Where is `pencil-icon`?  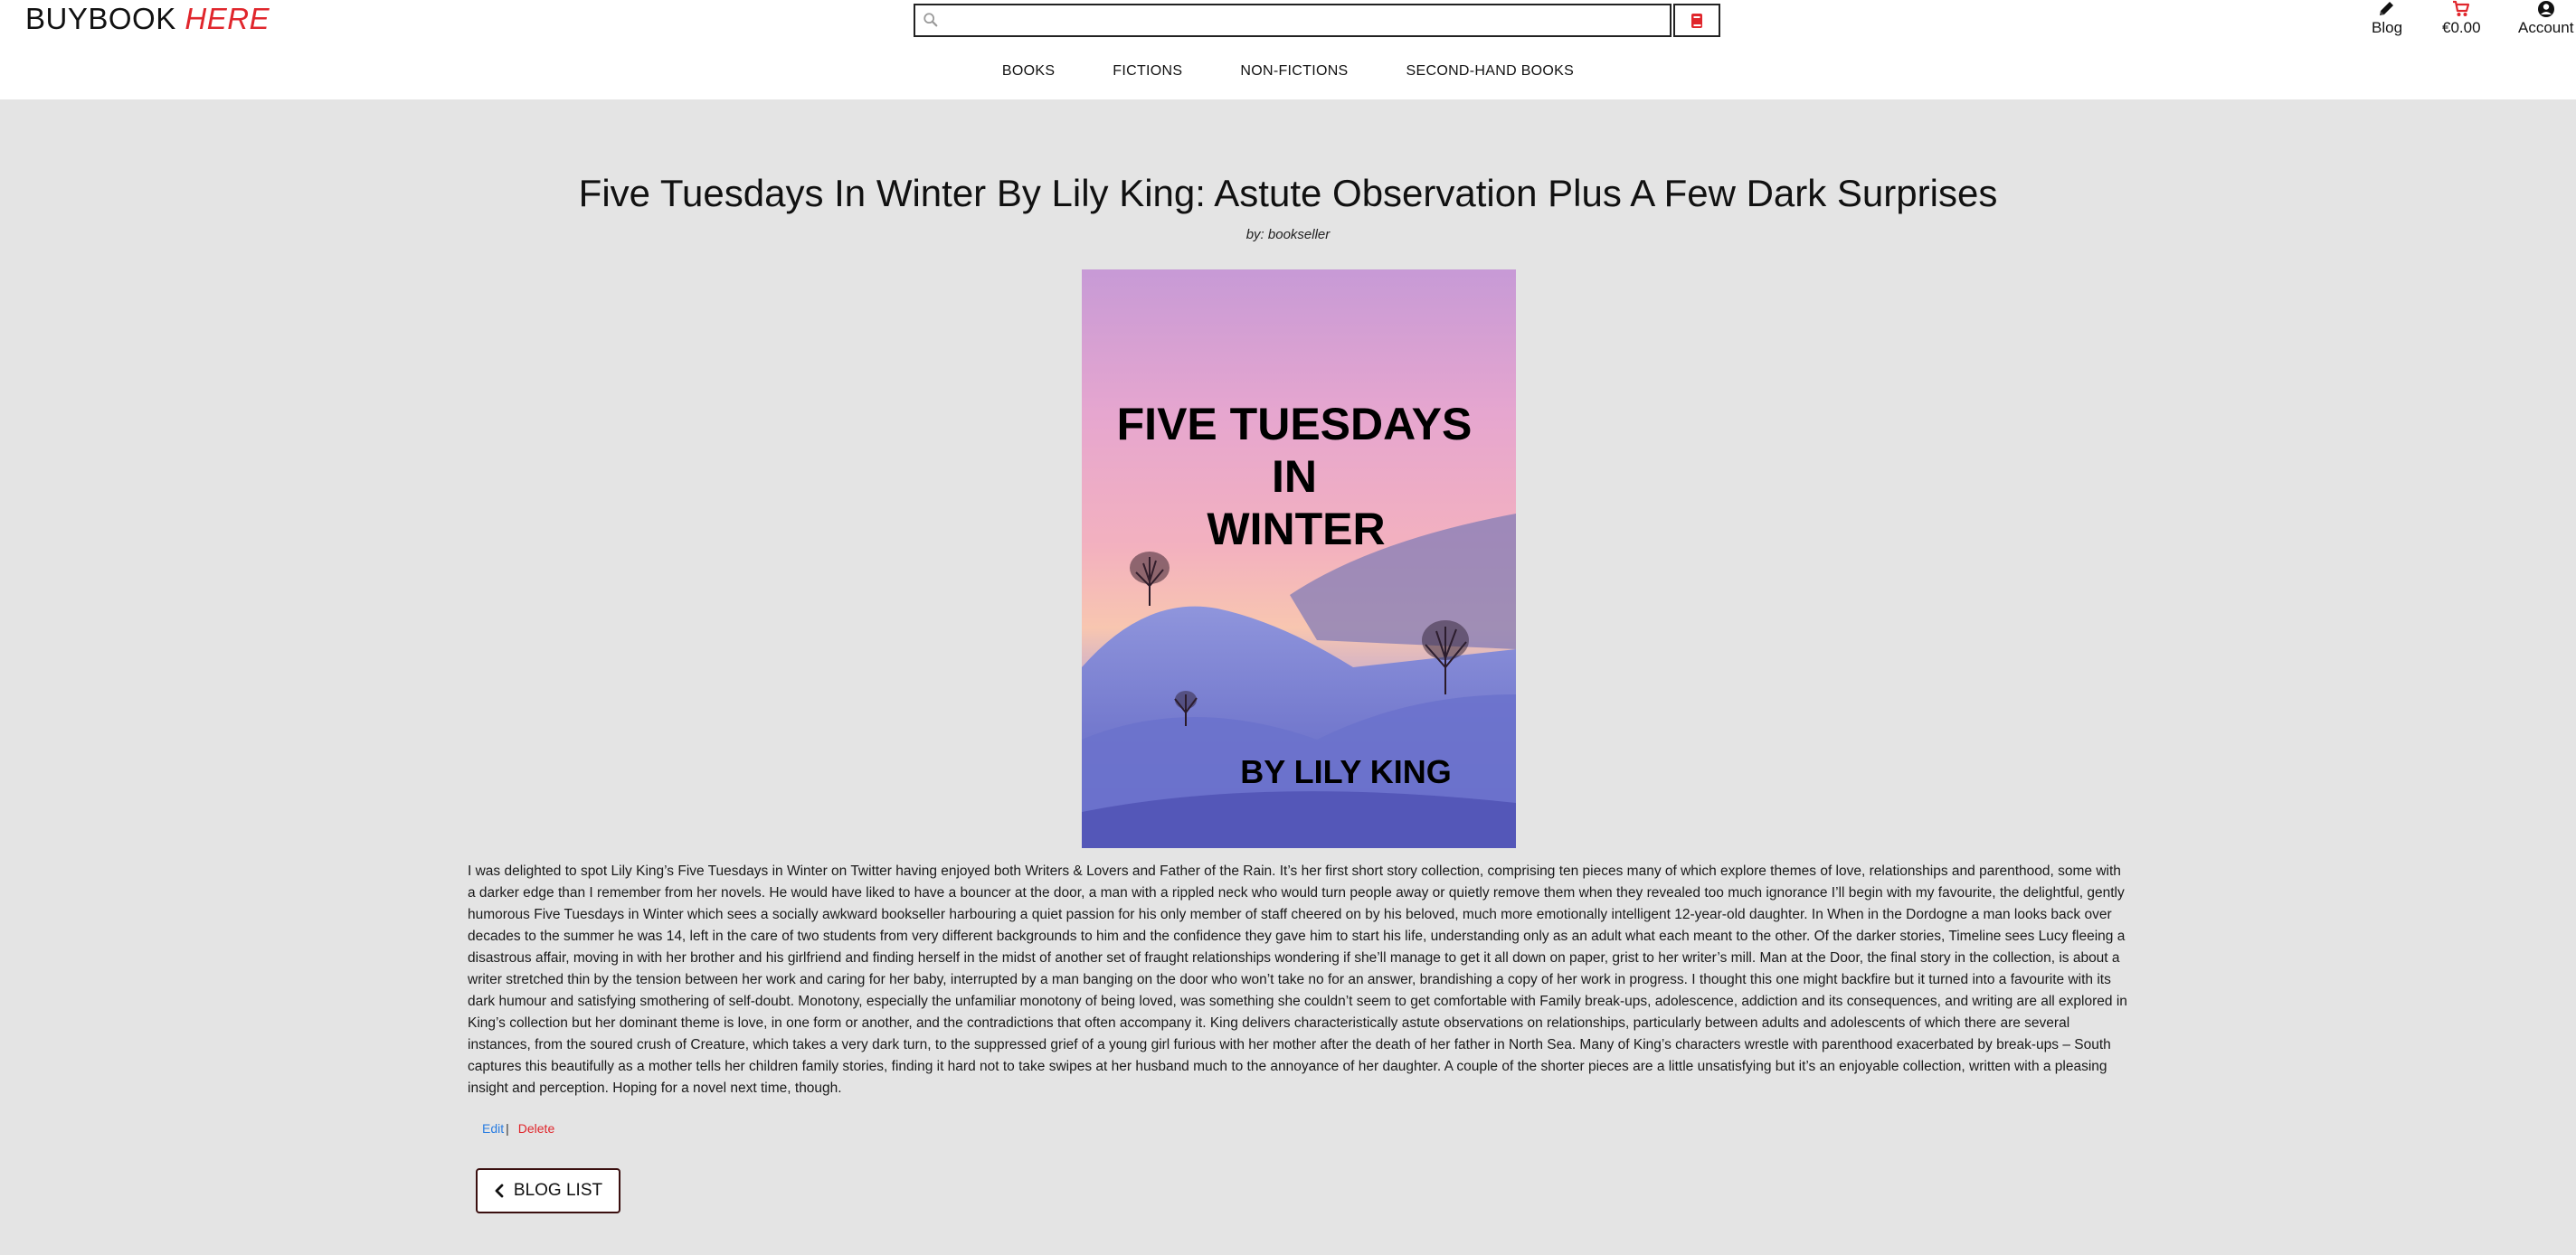
pencil-icon is located at coordinates (2387, 8).